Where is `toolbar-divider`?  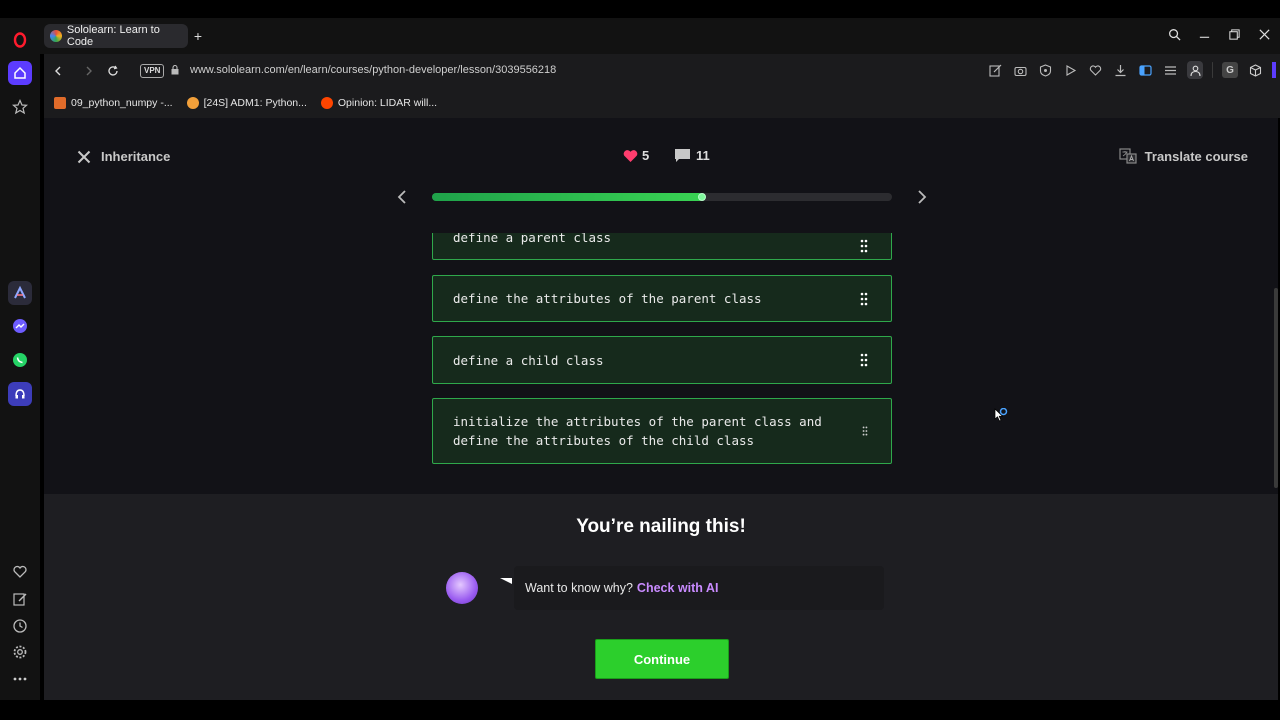
toolbar-divider is located at coordinates (1212, 70).